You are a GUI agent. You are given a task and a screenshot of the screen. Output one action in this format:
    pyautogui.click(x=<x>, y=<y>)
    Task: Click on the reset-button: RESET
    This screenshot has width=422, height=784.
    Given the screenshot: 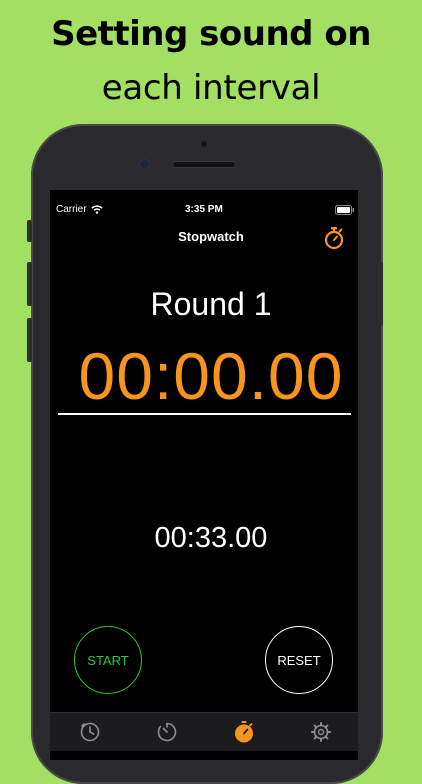 What is the action you would take?
    pyautogui.click(x=299, y=660)
    